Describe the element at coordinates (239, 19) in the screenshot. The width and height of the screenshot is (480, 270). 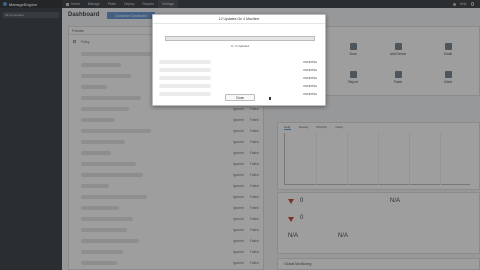
I see `dialog-title: 12 Updates On 4 Machine` at that location.